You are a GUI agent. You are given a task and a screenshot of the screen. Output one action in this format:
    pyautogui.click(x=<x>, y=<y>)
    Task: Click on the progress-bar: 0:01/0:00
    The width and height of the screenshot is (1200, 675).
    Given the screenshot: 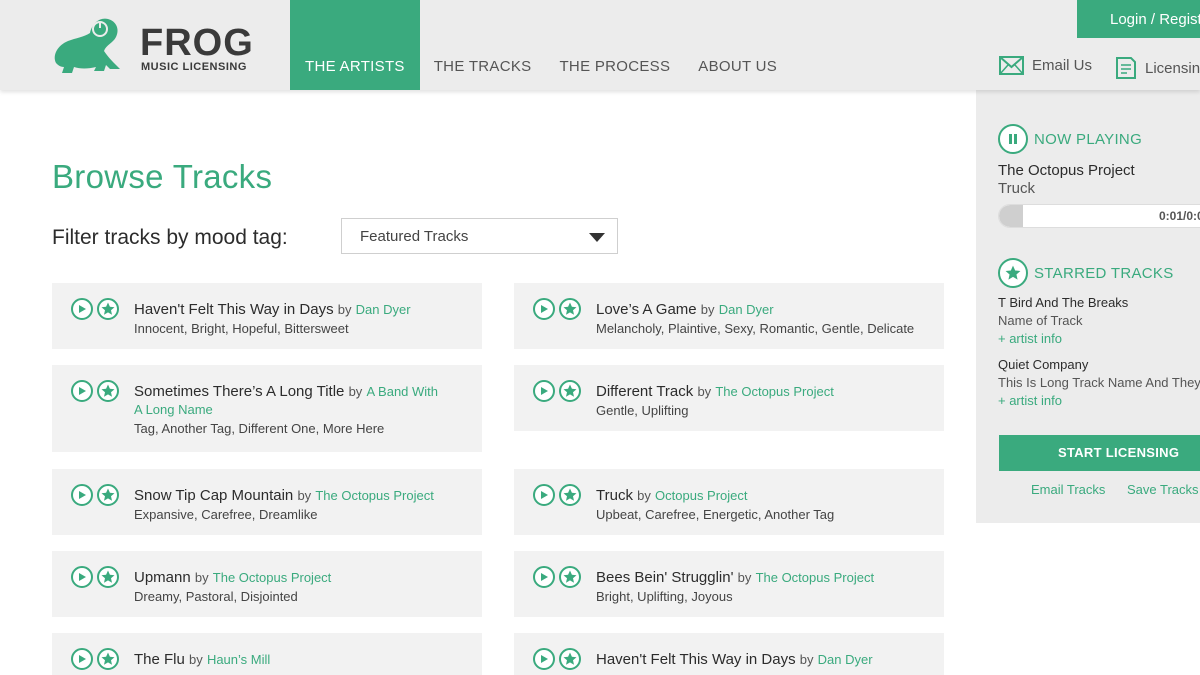 What is the action you would take?
    pyautogui.click(x=1099, y=216)
    